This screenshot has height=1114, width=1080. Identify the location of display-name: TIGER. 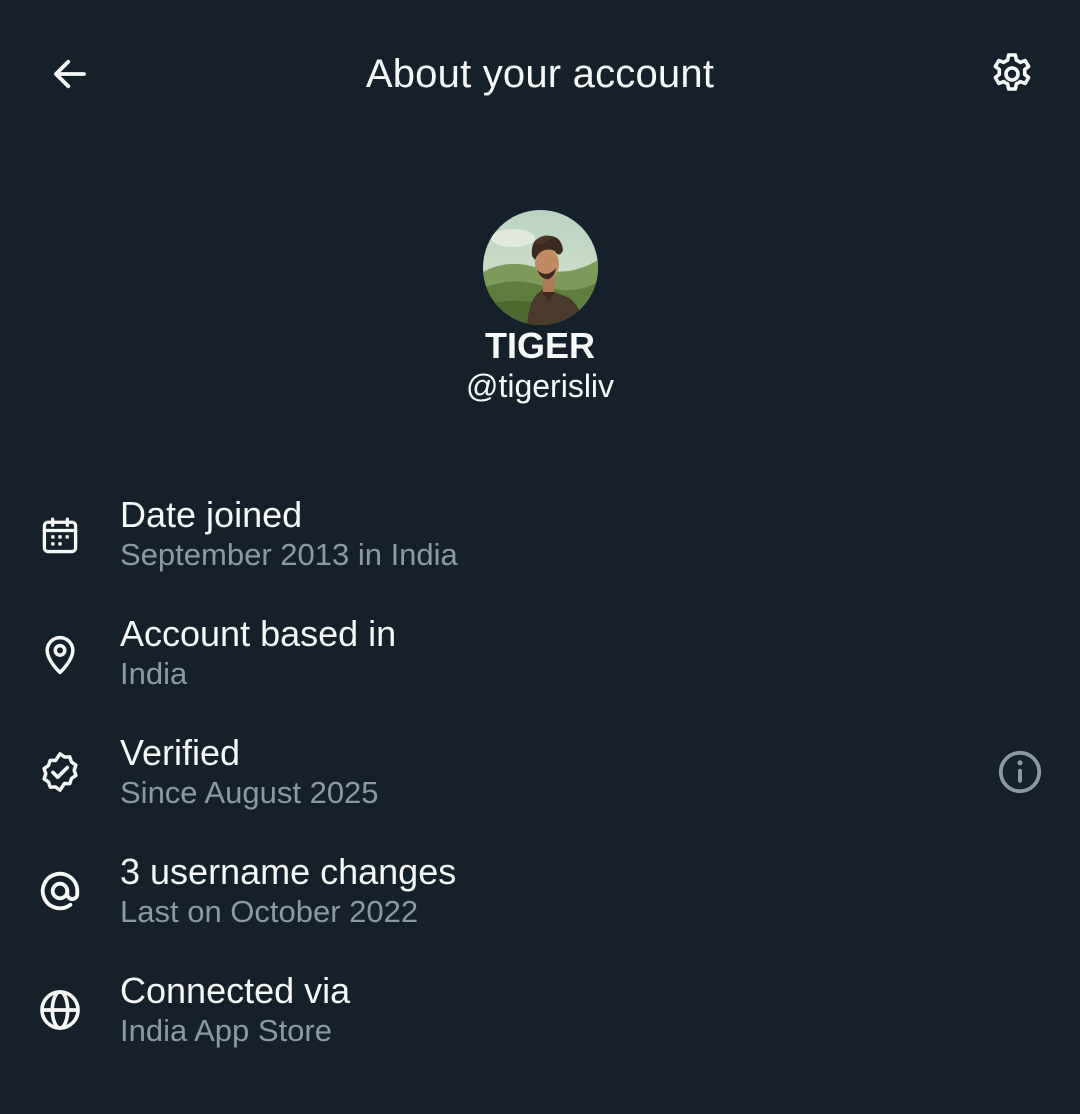
(539, 345).